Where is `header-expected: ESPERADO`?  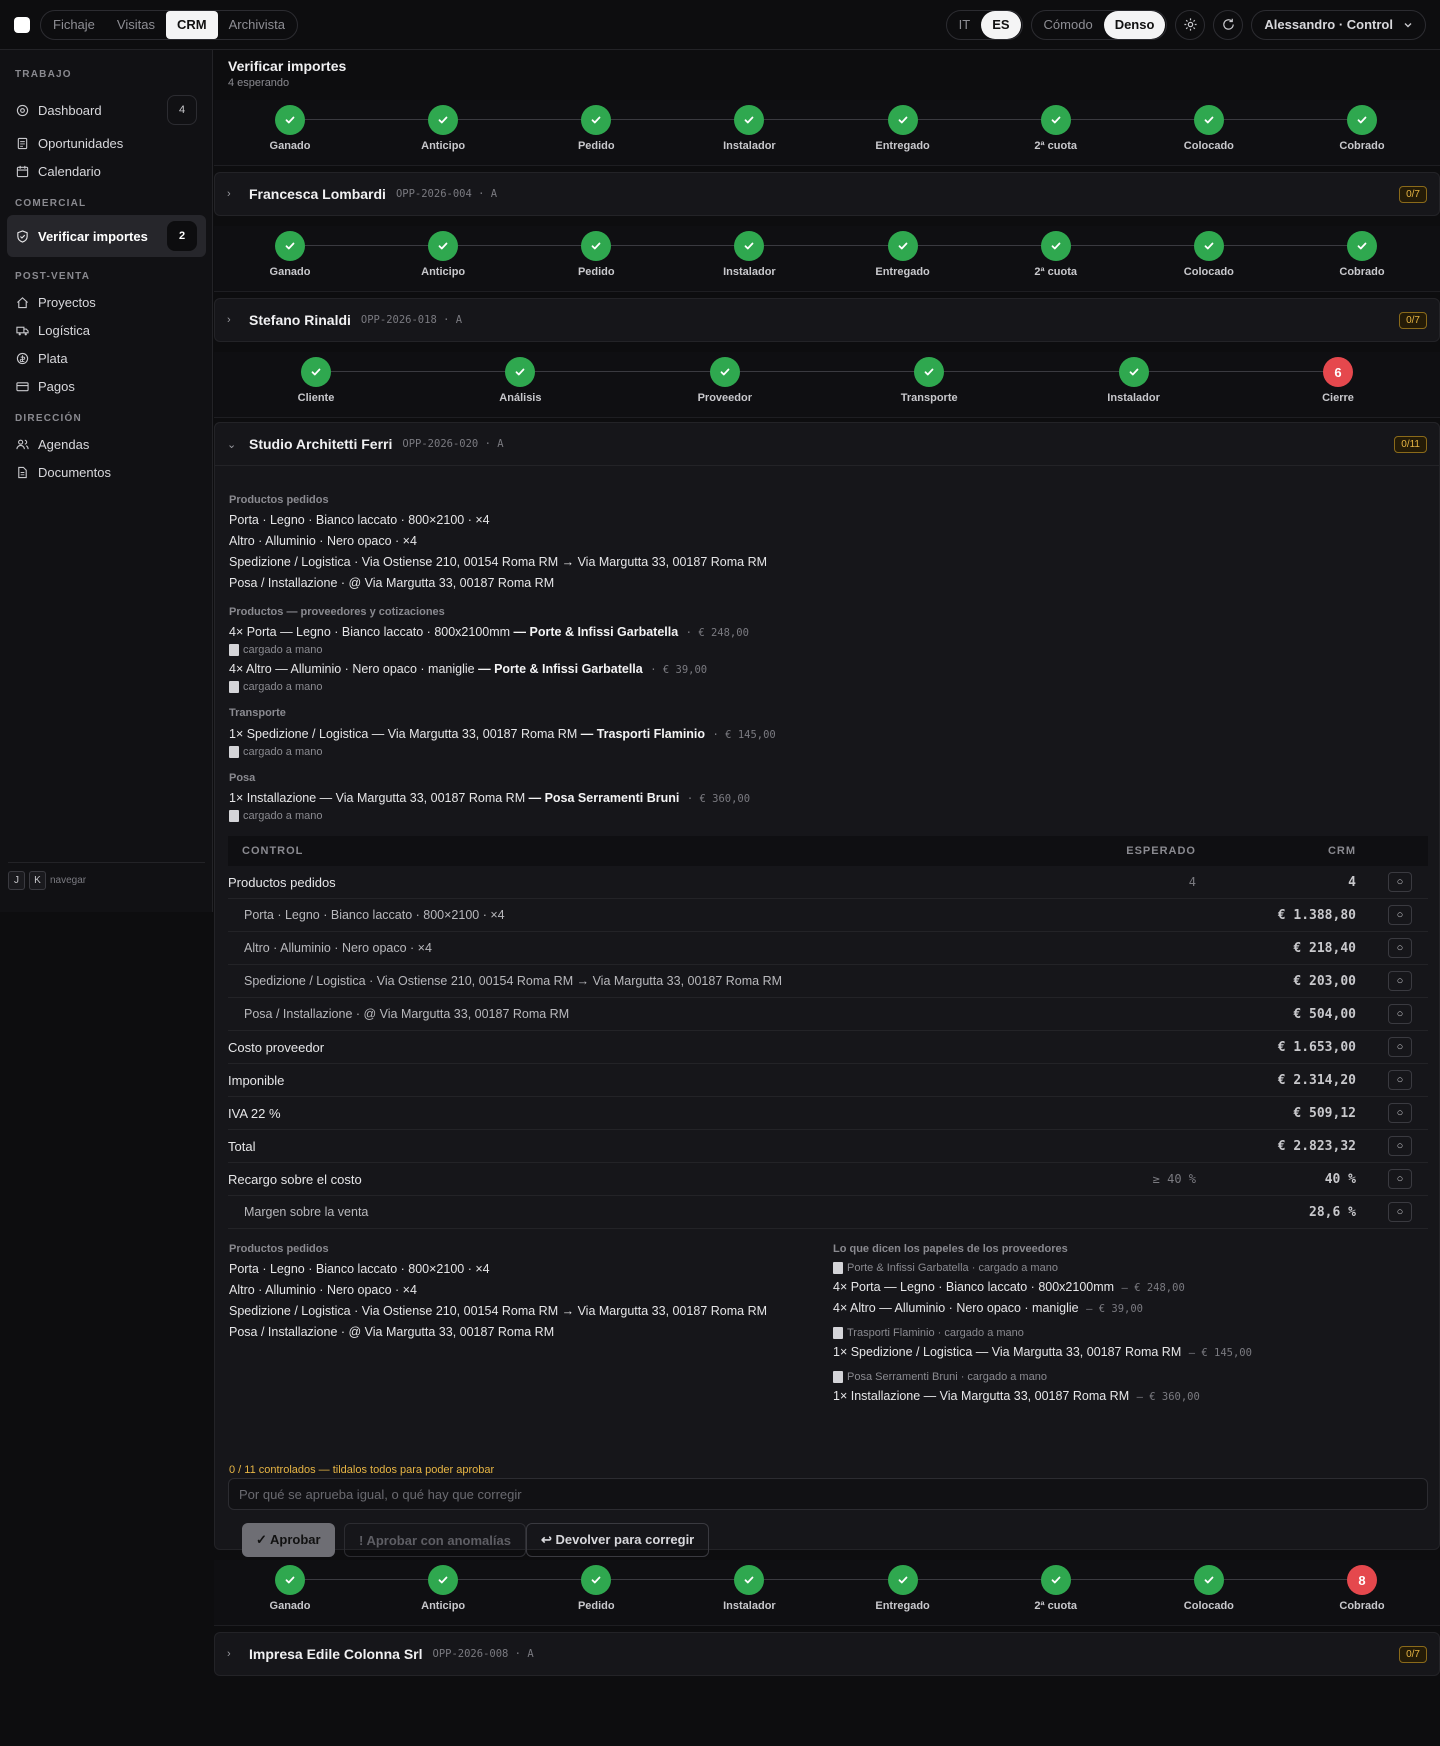 header-expected: ESPERADO is located at coordinates (1161, 851).